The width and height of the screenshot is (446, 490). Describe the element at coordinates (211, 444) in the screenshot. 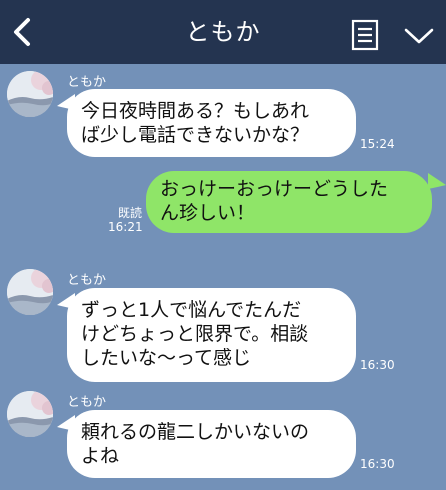

I see `message-bubble: 頼れるの龍二しかいないの よね` at that location.